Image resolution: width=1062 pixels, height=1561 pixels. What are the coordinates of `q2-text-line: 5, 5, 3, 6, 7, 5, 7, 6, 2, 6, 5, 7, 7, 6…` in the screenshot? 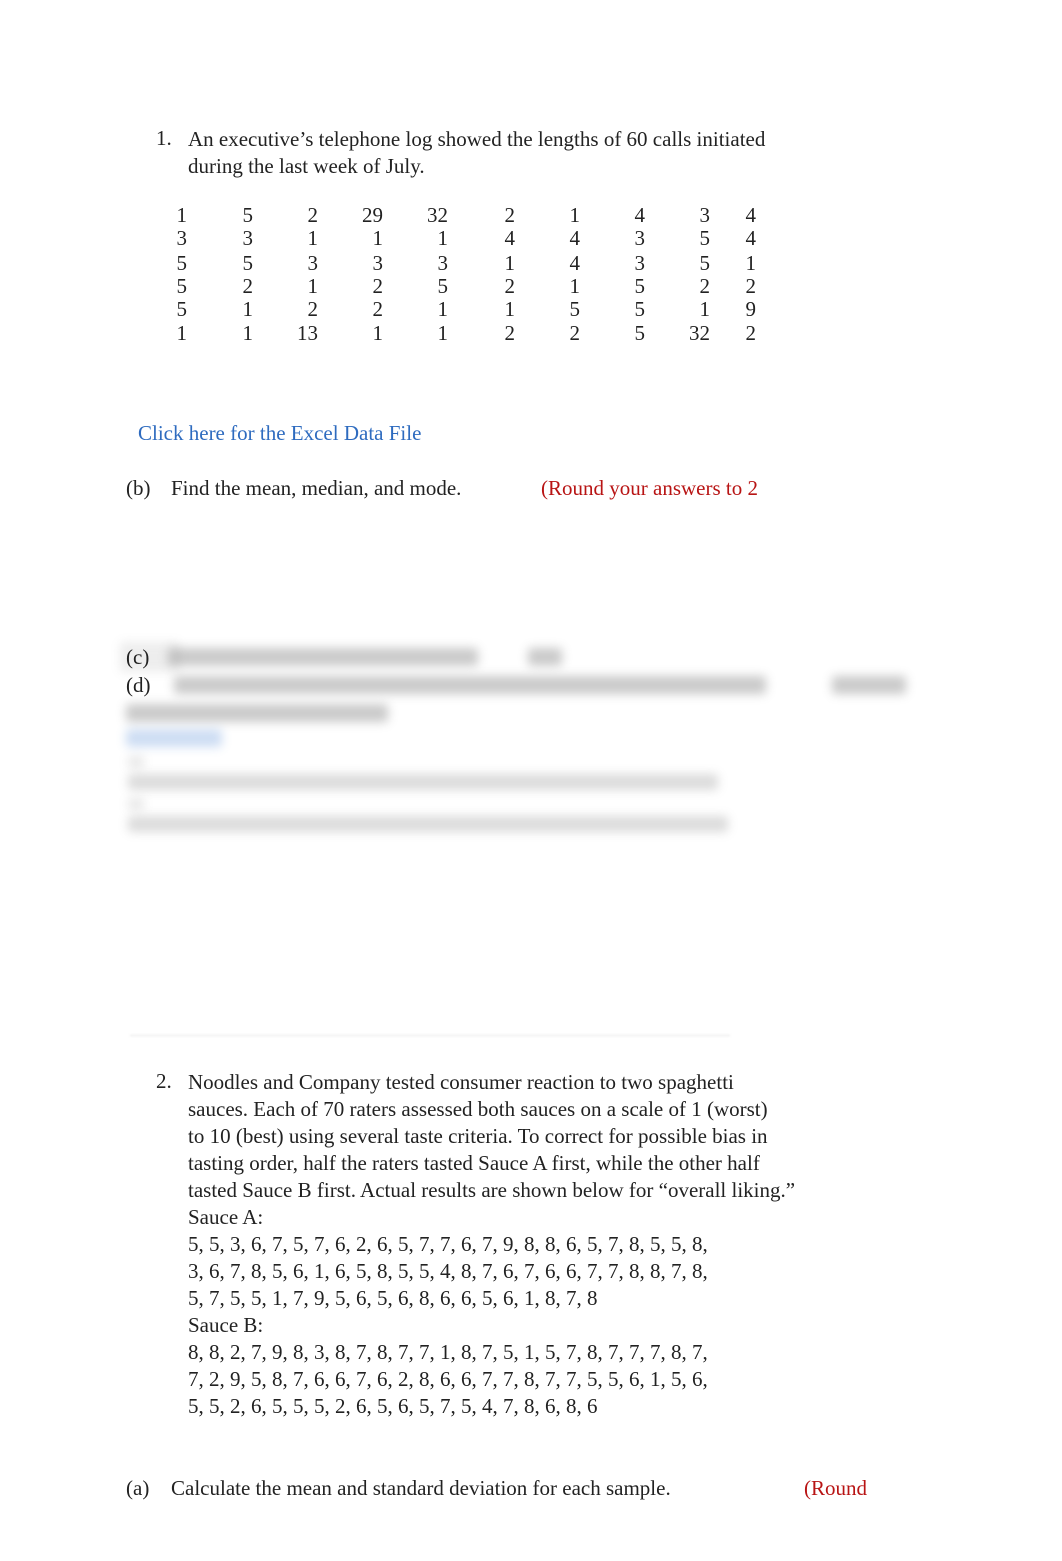 It's located at (448, 1244).